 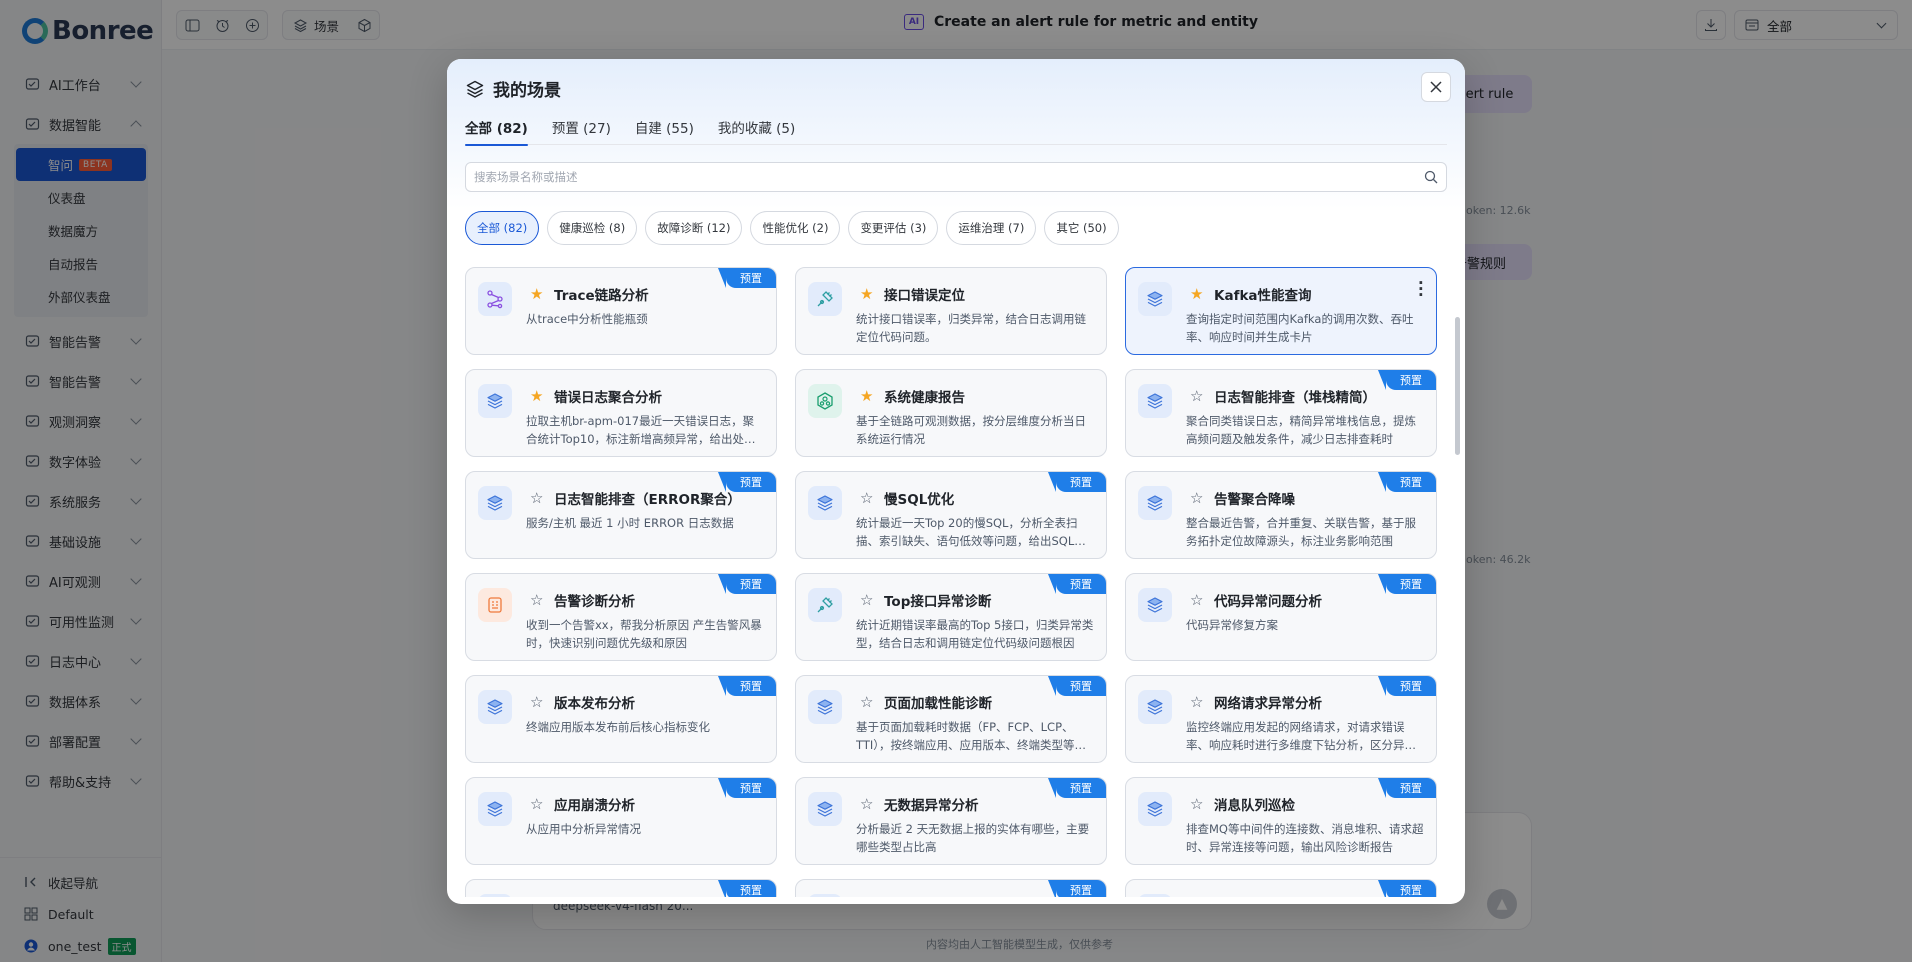 What do you see at coordinates (1431, 177) in the screenshot?
I see `search-icon` at bounding box center [1431, 177].